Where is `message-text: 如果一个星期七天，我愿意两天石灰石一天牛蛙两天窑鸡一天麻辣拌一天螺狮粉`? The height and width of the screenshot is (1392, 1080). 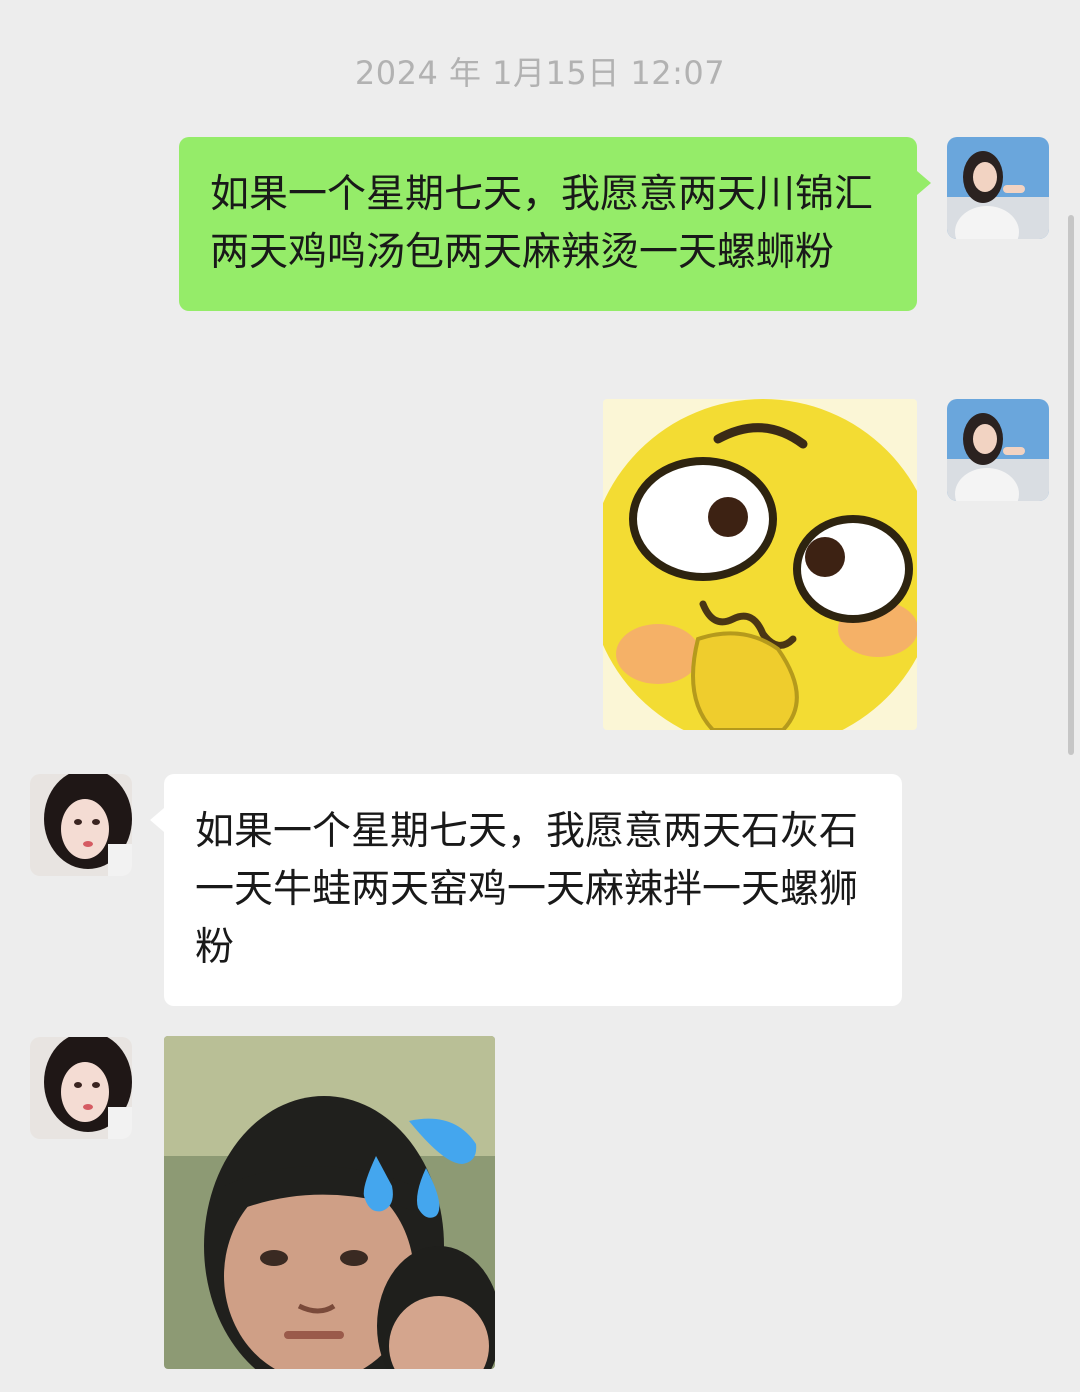
message-text: 如果一个星期七天，我愿意两天石灰石一天牛蛙两天窑鸡一天麻辣拌一天螺狮粉 is located at coordinates (527, 889).